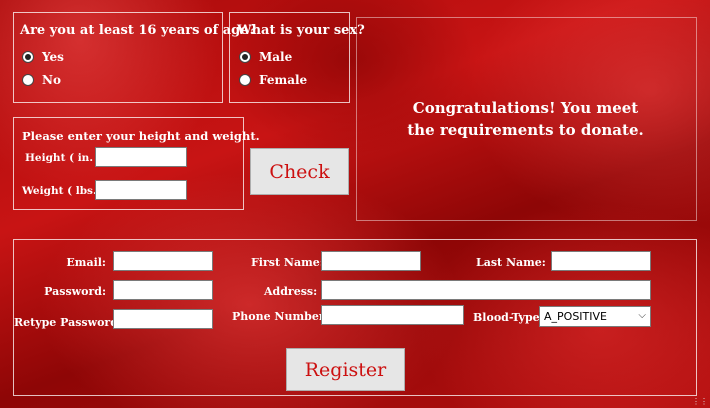 Image resolution: width=710 pixels, height=408 pixels. What do you see at coordinates (86, 262) in the screenshot?
I see `email-label: Email:` at bounding box center [86, 262].